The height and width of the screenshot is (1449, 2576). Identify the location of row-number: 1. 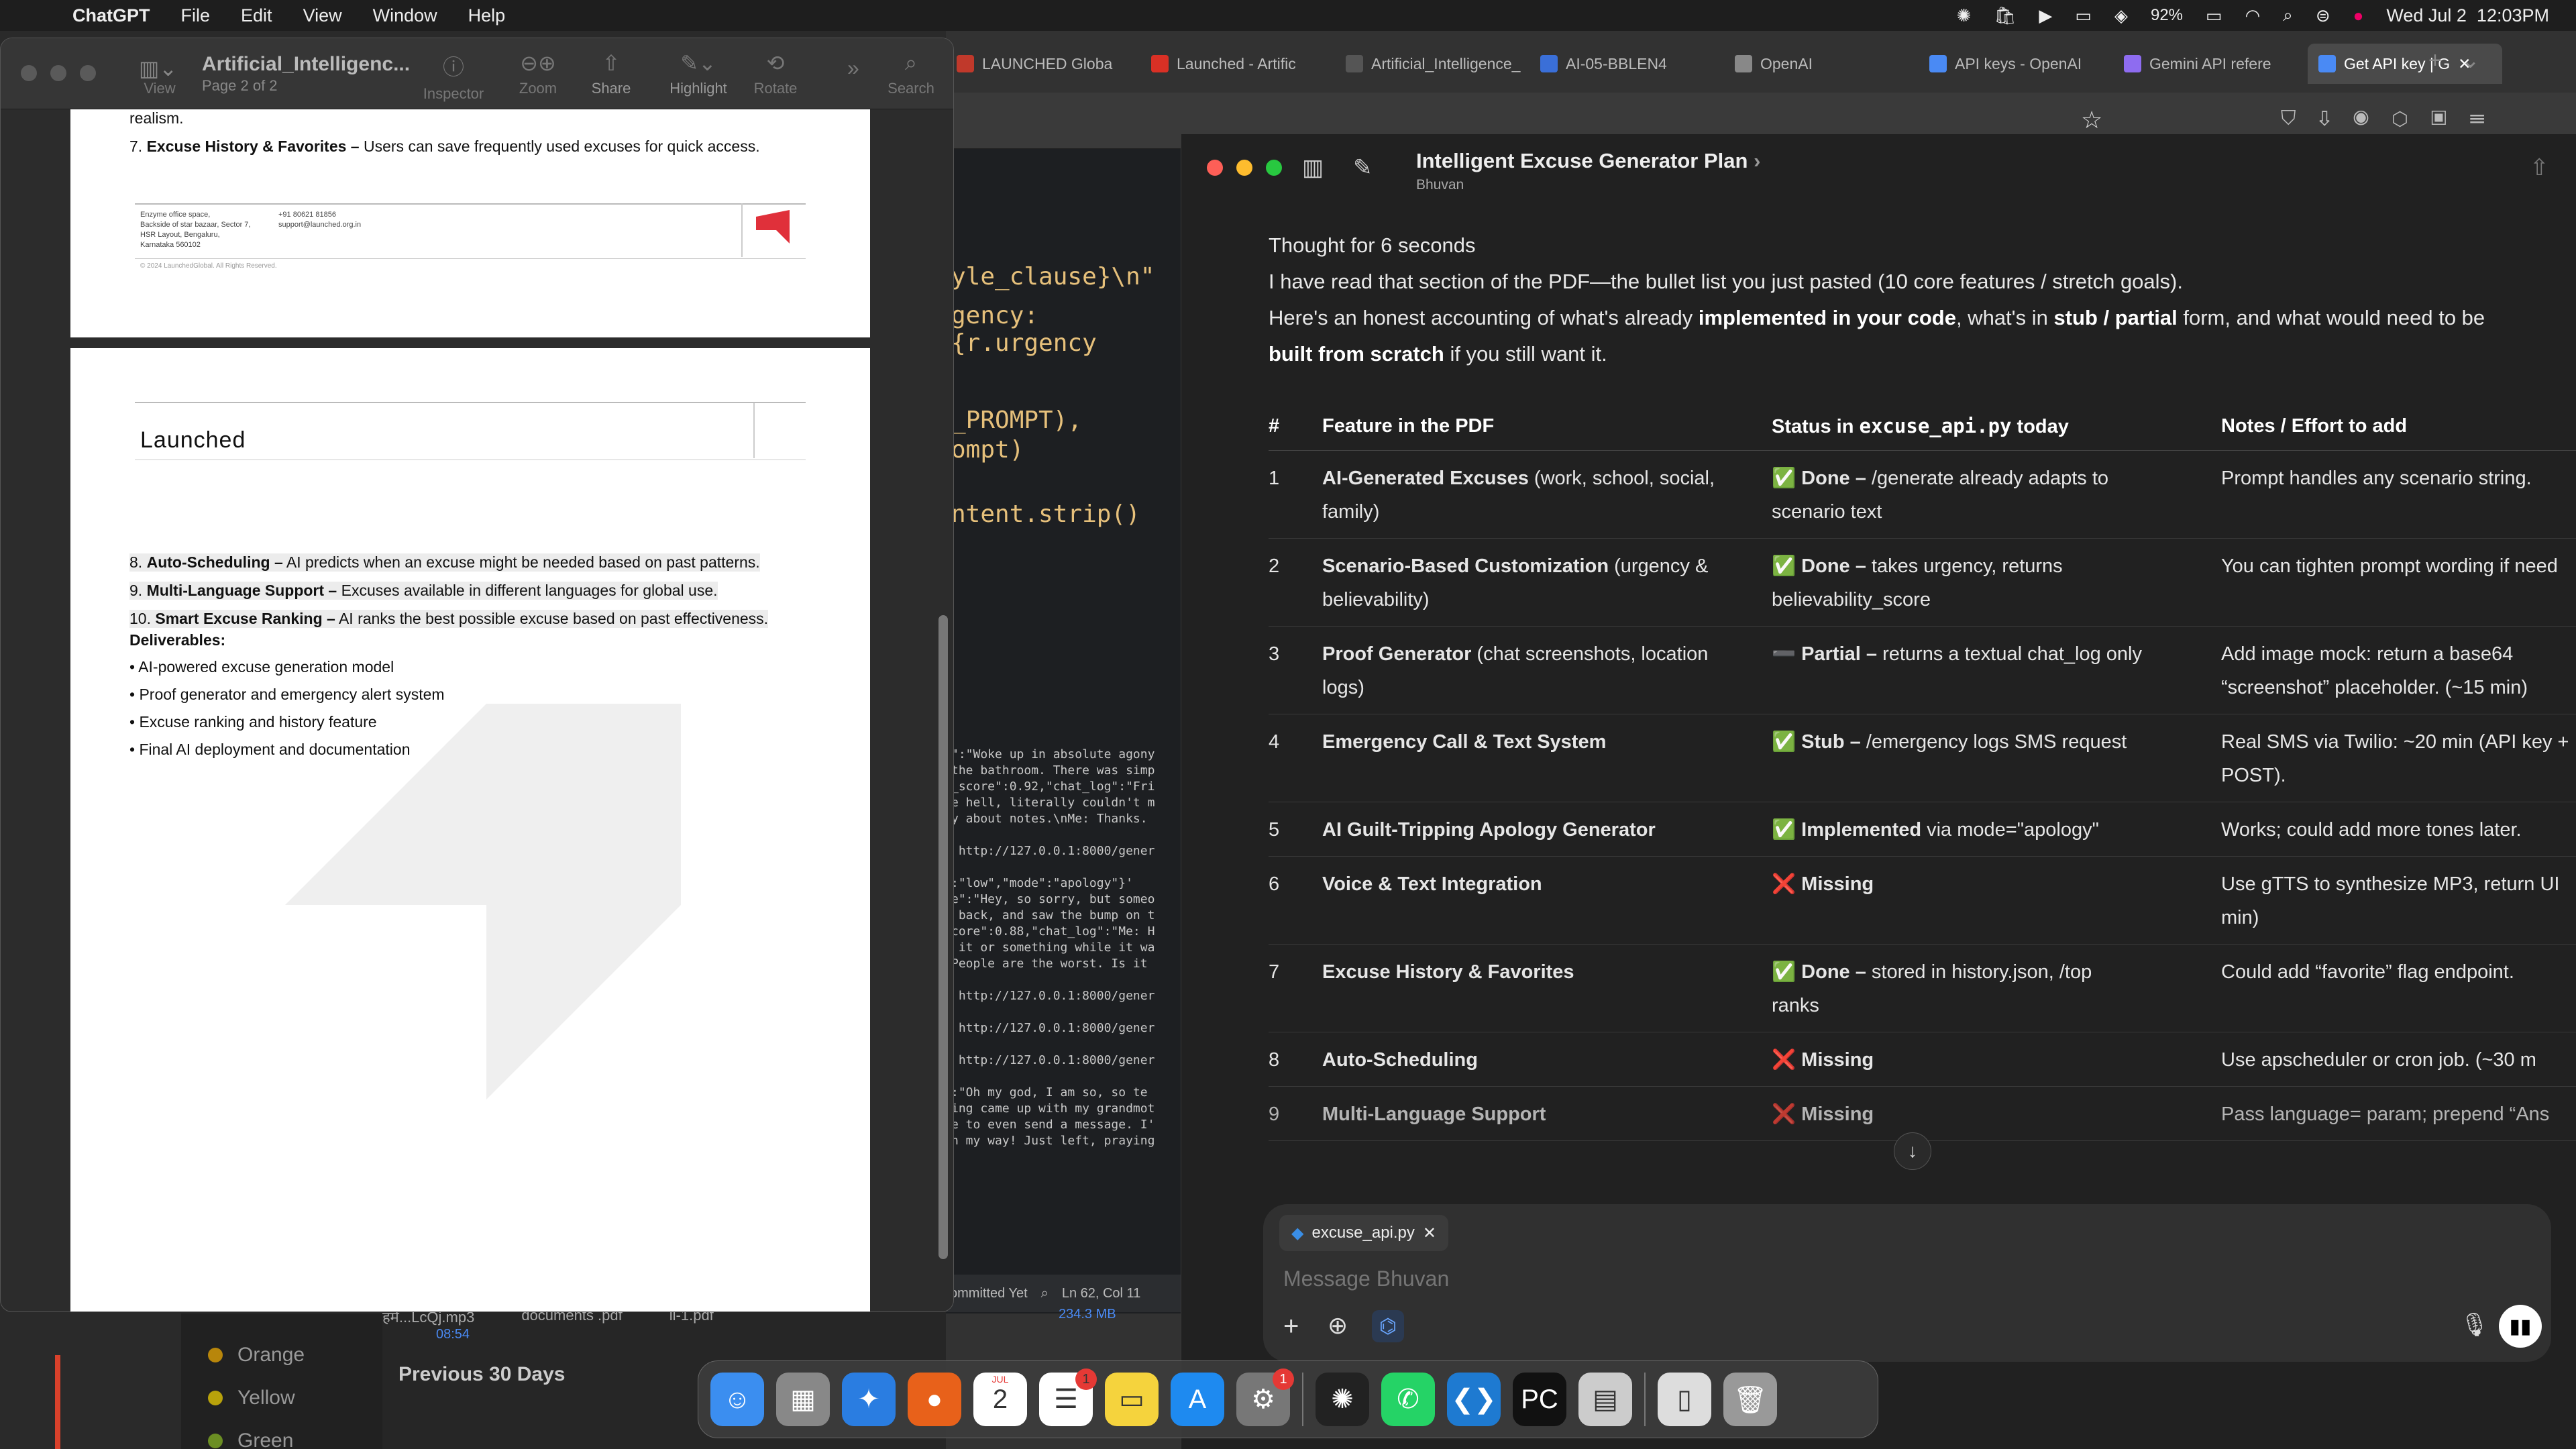
(1295, 494).